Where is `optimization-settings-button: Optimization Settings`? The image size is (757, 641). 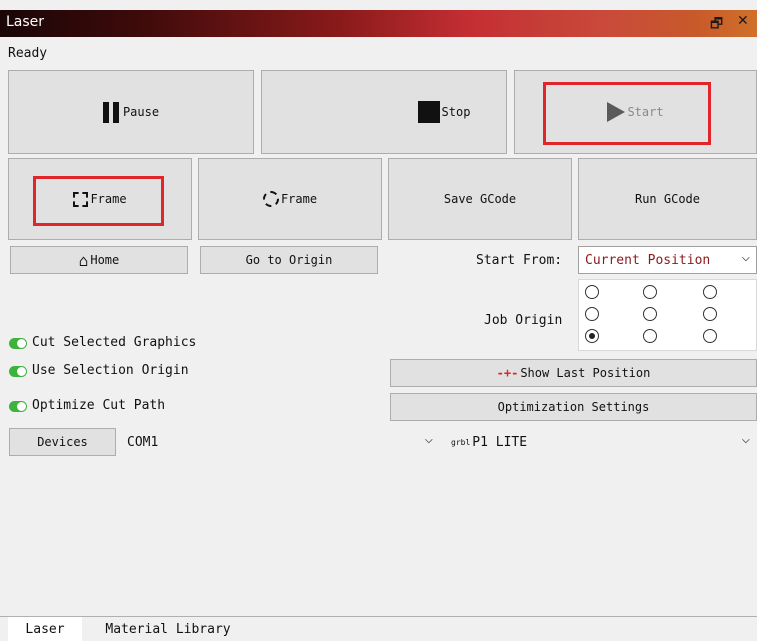 optimization-settings-button: Optimization Settings is located at coordinates (573, 407).